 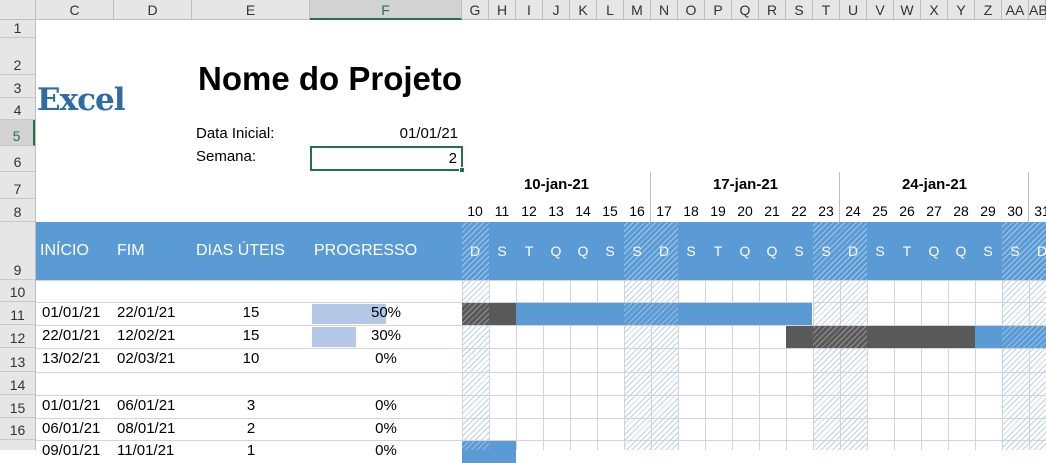 What do you see at coordinates (79, 450) in the screenshot?
I see `task-start-date: 09/01/21` at bounding box center [79, 450].